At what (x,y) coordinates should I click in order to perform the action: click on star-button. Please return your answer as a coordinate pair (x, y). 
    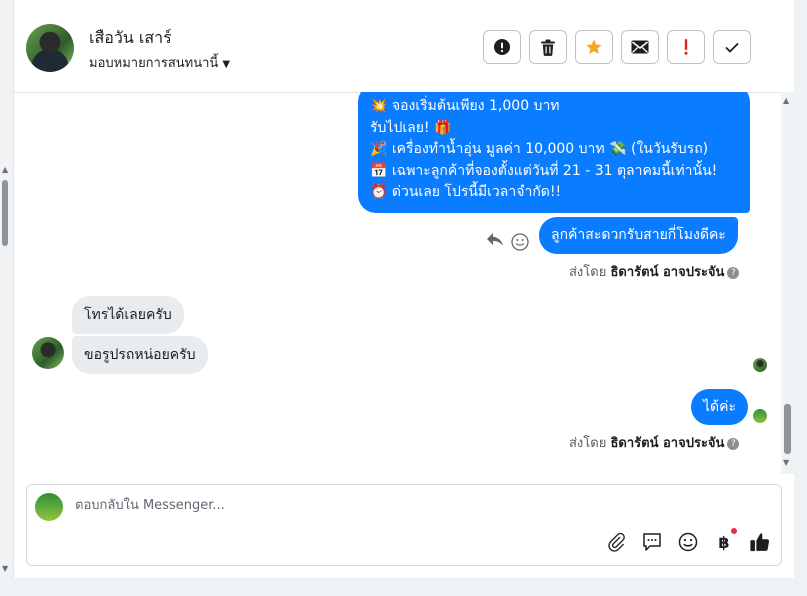
    Looking at the image, I should click on (594, 47).